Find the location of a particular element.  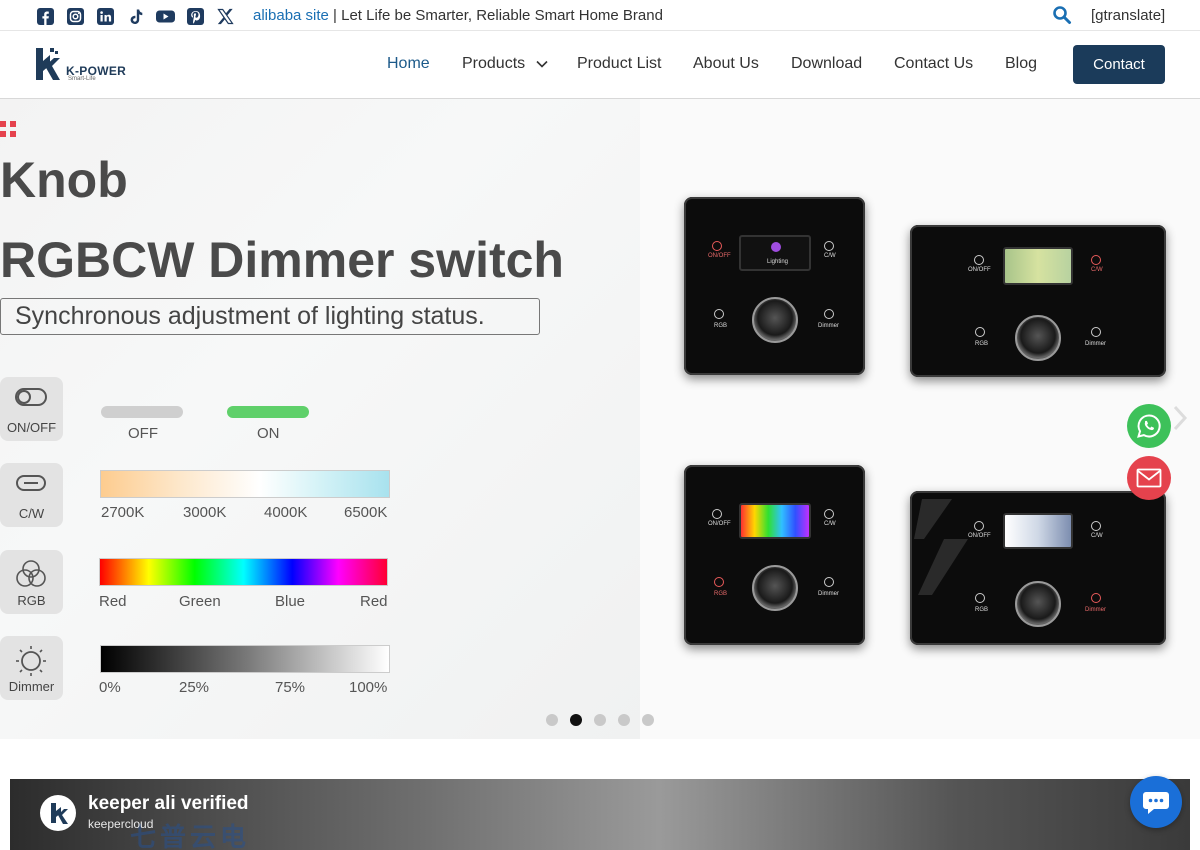

cw-icon is located at coordinates (31, 483).